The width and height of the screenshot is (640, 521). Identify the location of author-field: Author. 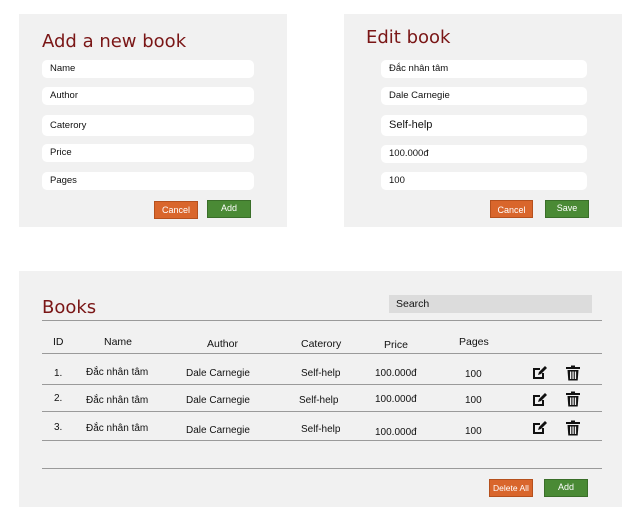
(148, 96).